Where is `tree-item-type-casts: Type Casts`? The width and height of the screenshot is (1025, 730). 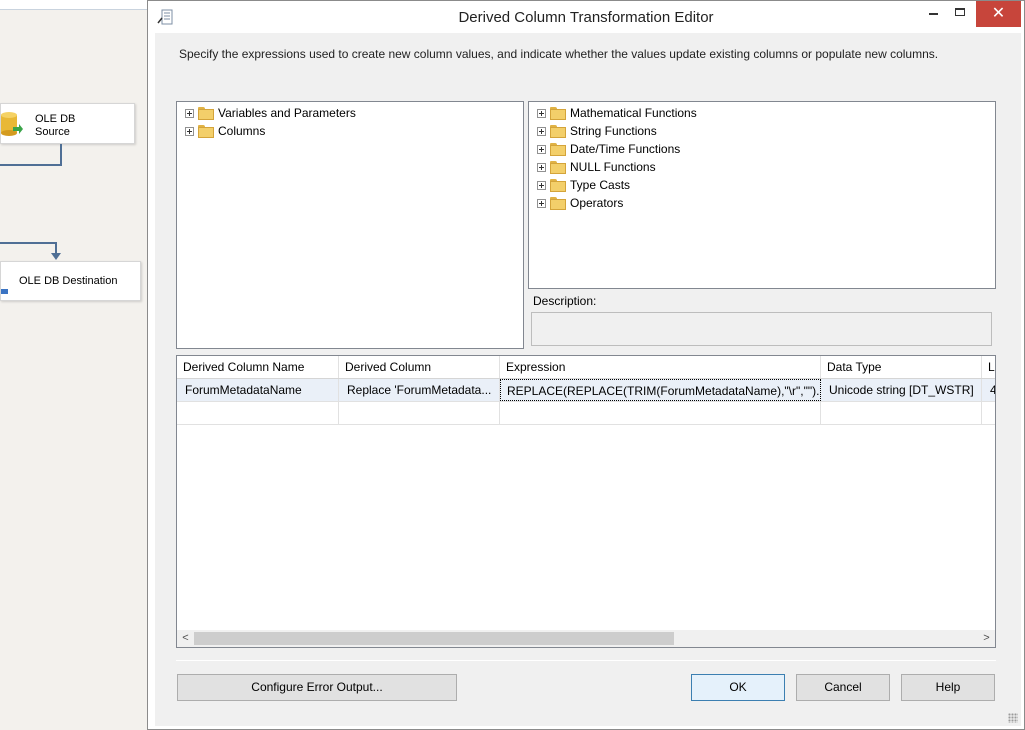 tree-item-type-casts: Type Casts is located at coordinates (583, 185).